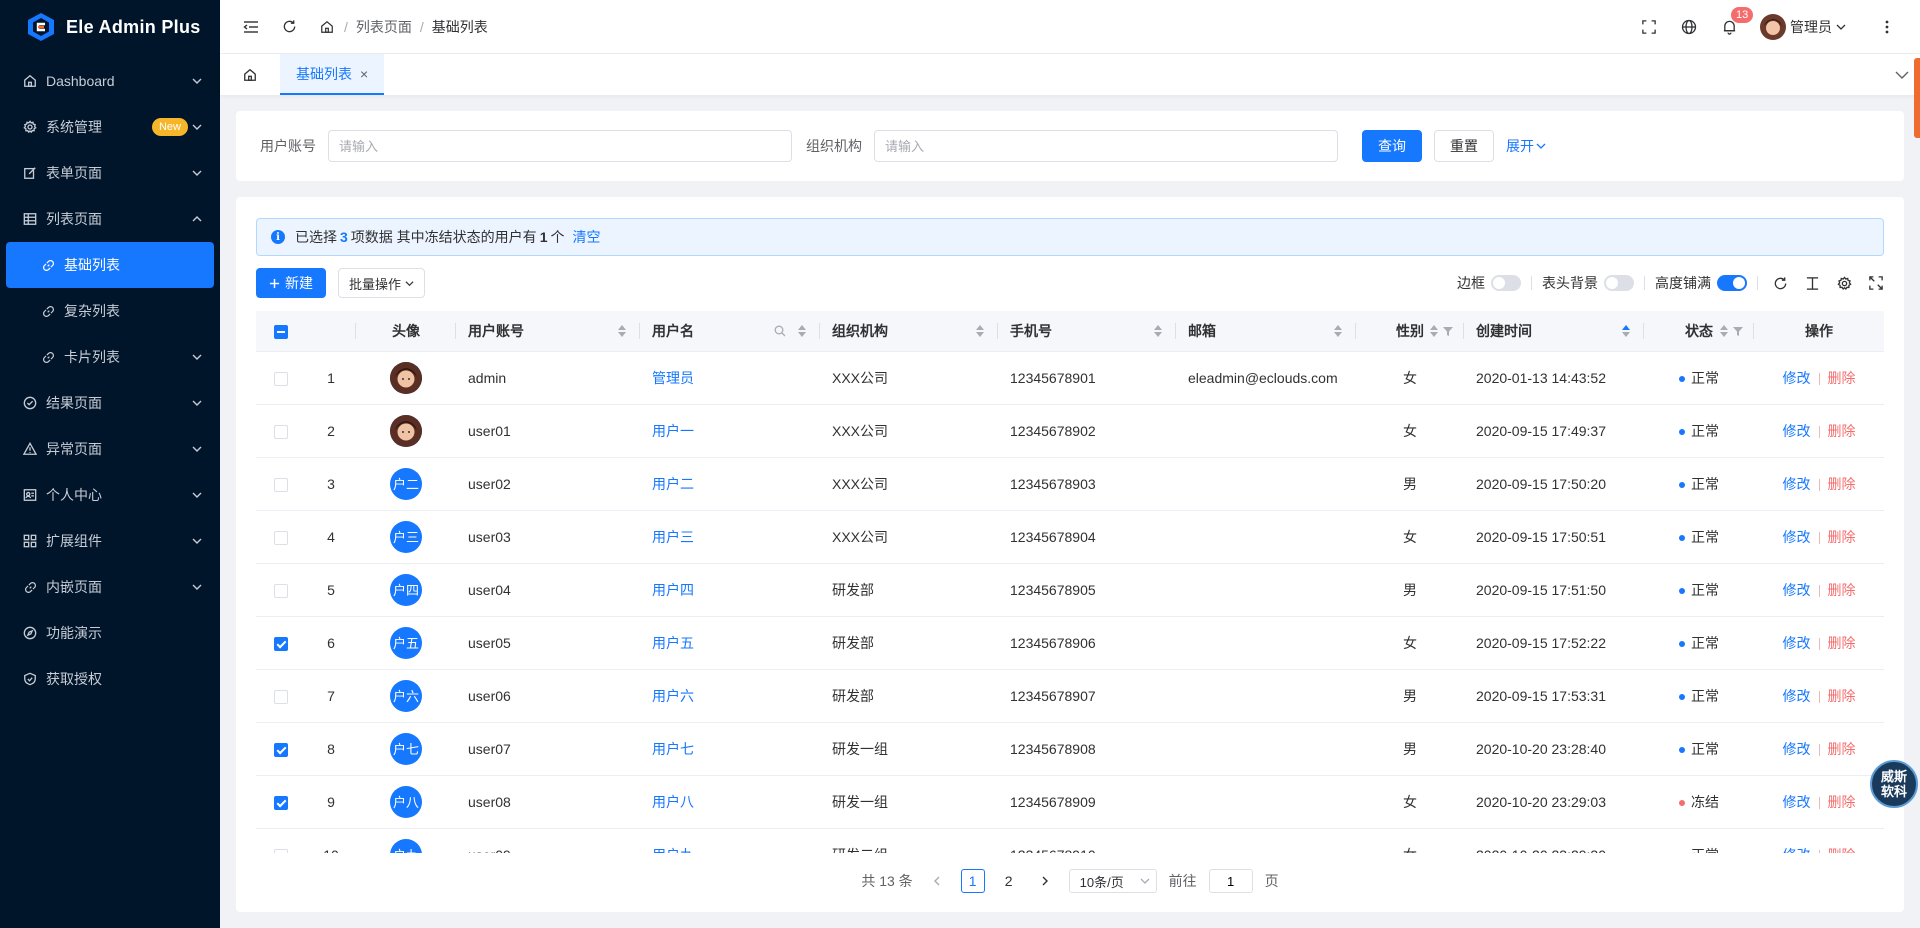 The height and width of the screenshot is (928, 1920). Describe the element at coordinates (730, 840) in the screenshot. I see `username-link: 用户九` at that location.